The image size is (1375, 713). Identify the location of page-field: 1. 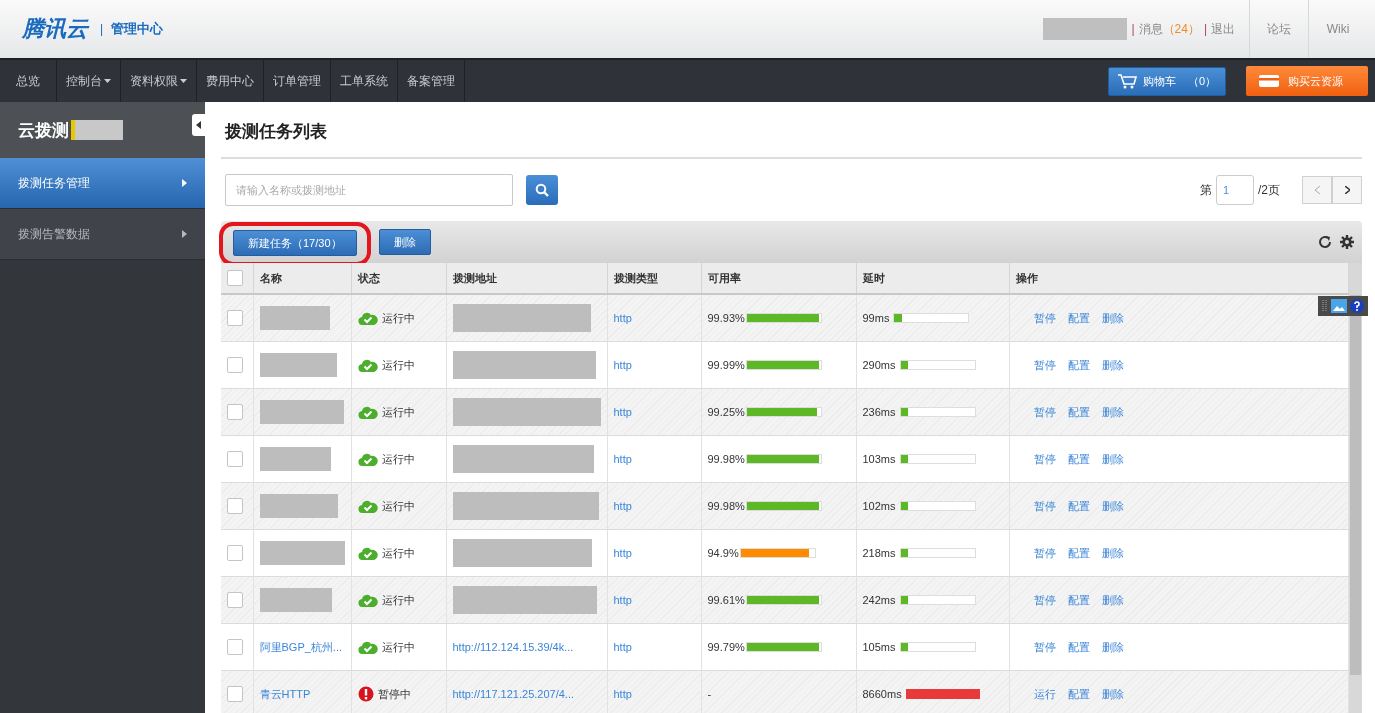
(1235, 190).